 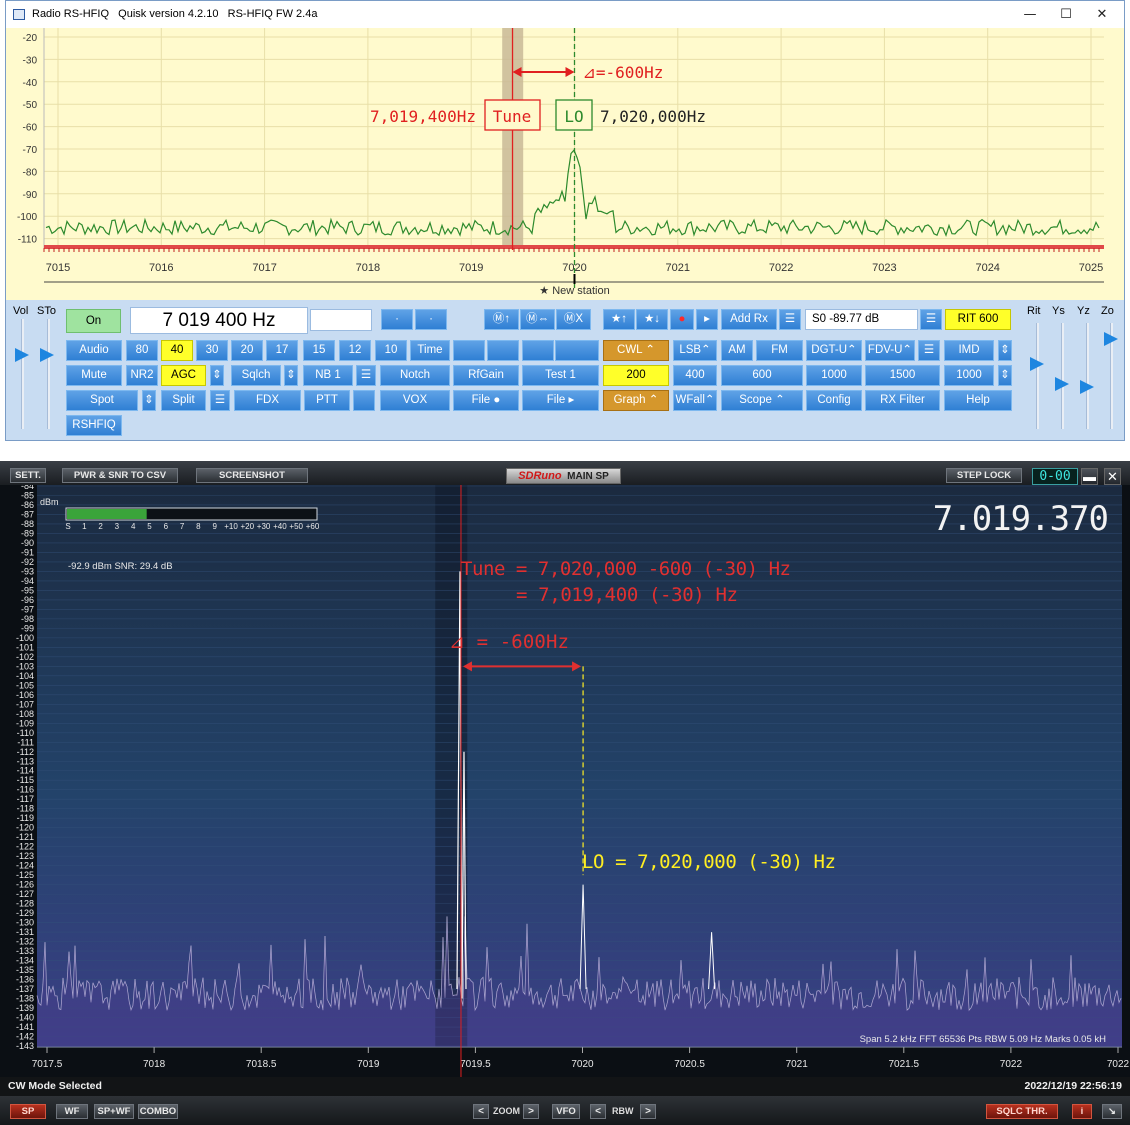 What do you see at coordinates (486, 375) in the screenshot?
I see `rfgain-button: RfGain` at bounding box center [486, 375].